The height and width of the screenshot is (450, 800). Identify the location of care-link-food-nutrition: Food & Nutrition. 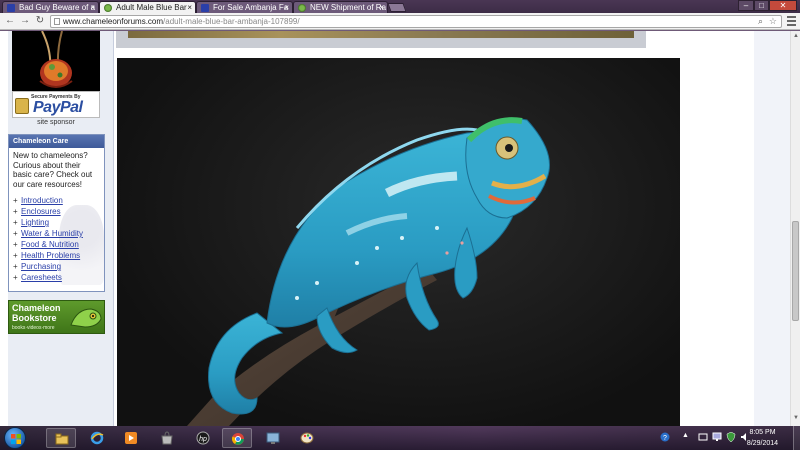
(50, 244).